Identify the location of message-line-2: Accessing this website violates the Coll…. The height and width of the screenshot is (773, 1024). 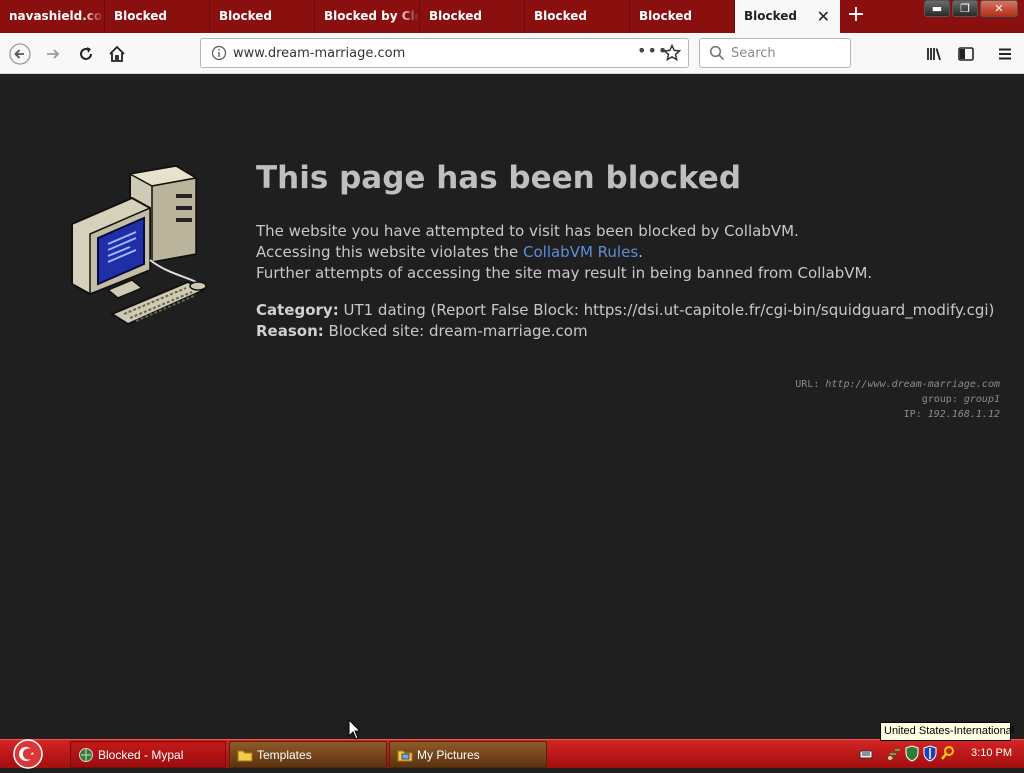
(449, 252).